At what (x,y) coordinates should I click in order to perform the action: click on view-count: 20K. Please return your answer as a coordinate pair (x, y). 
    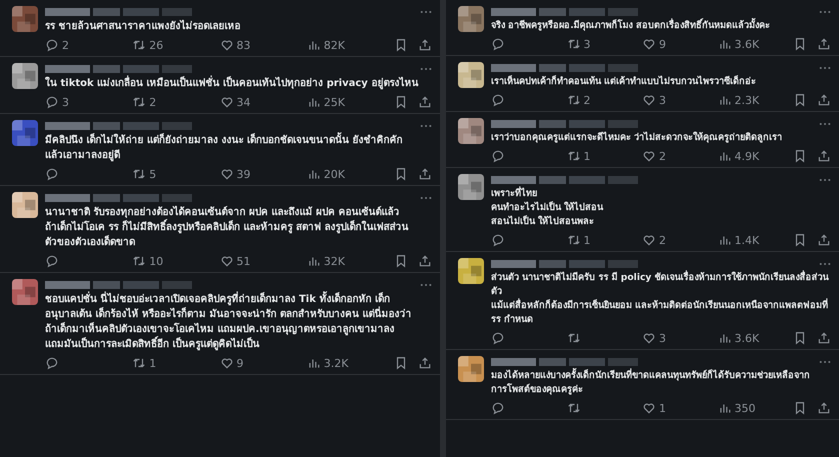
    Looking at the image, I should click on (334, 174).